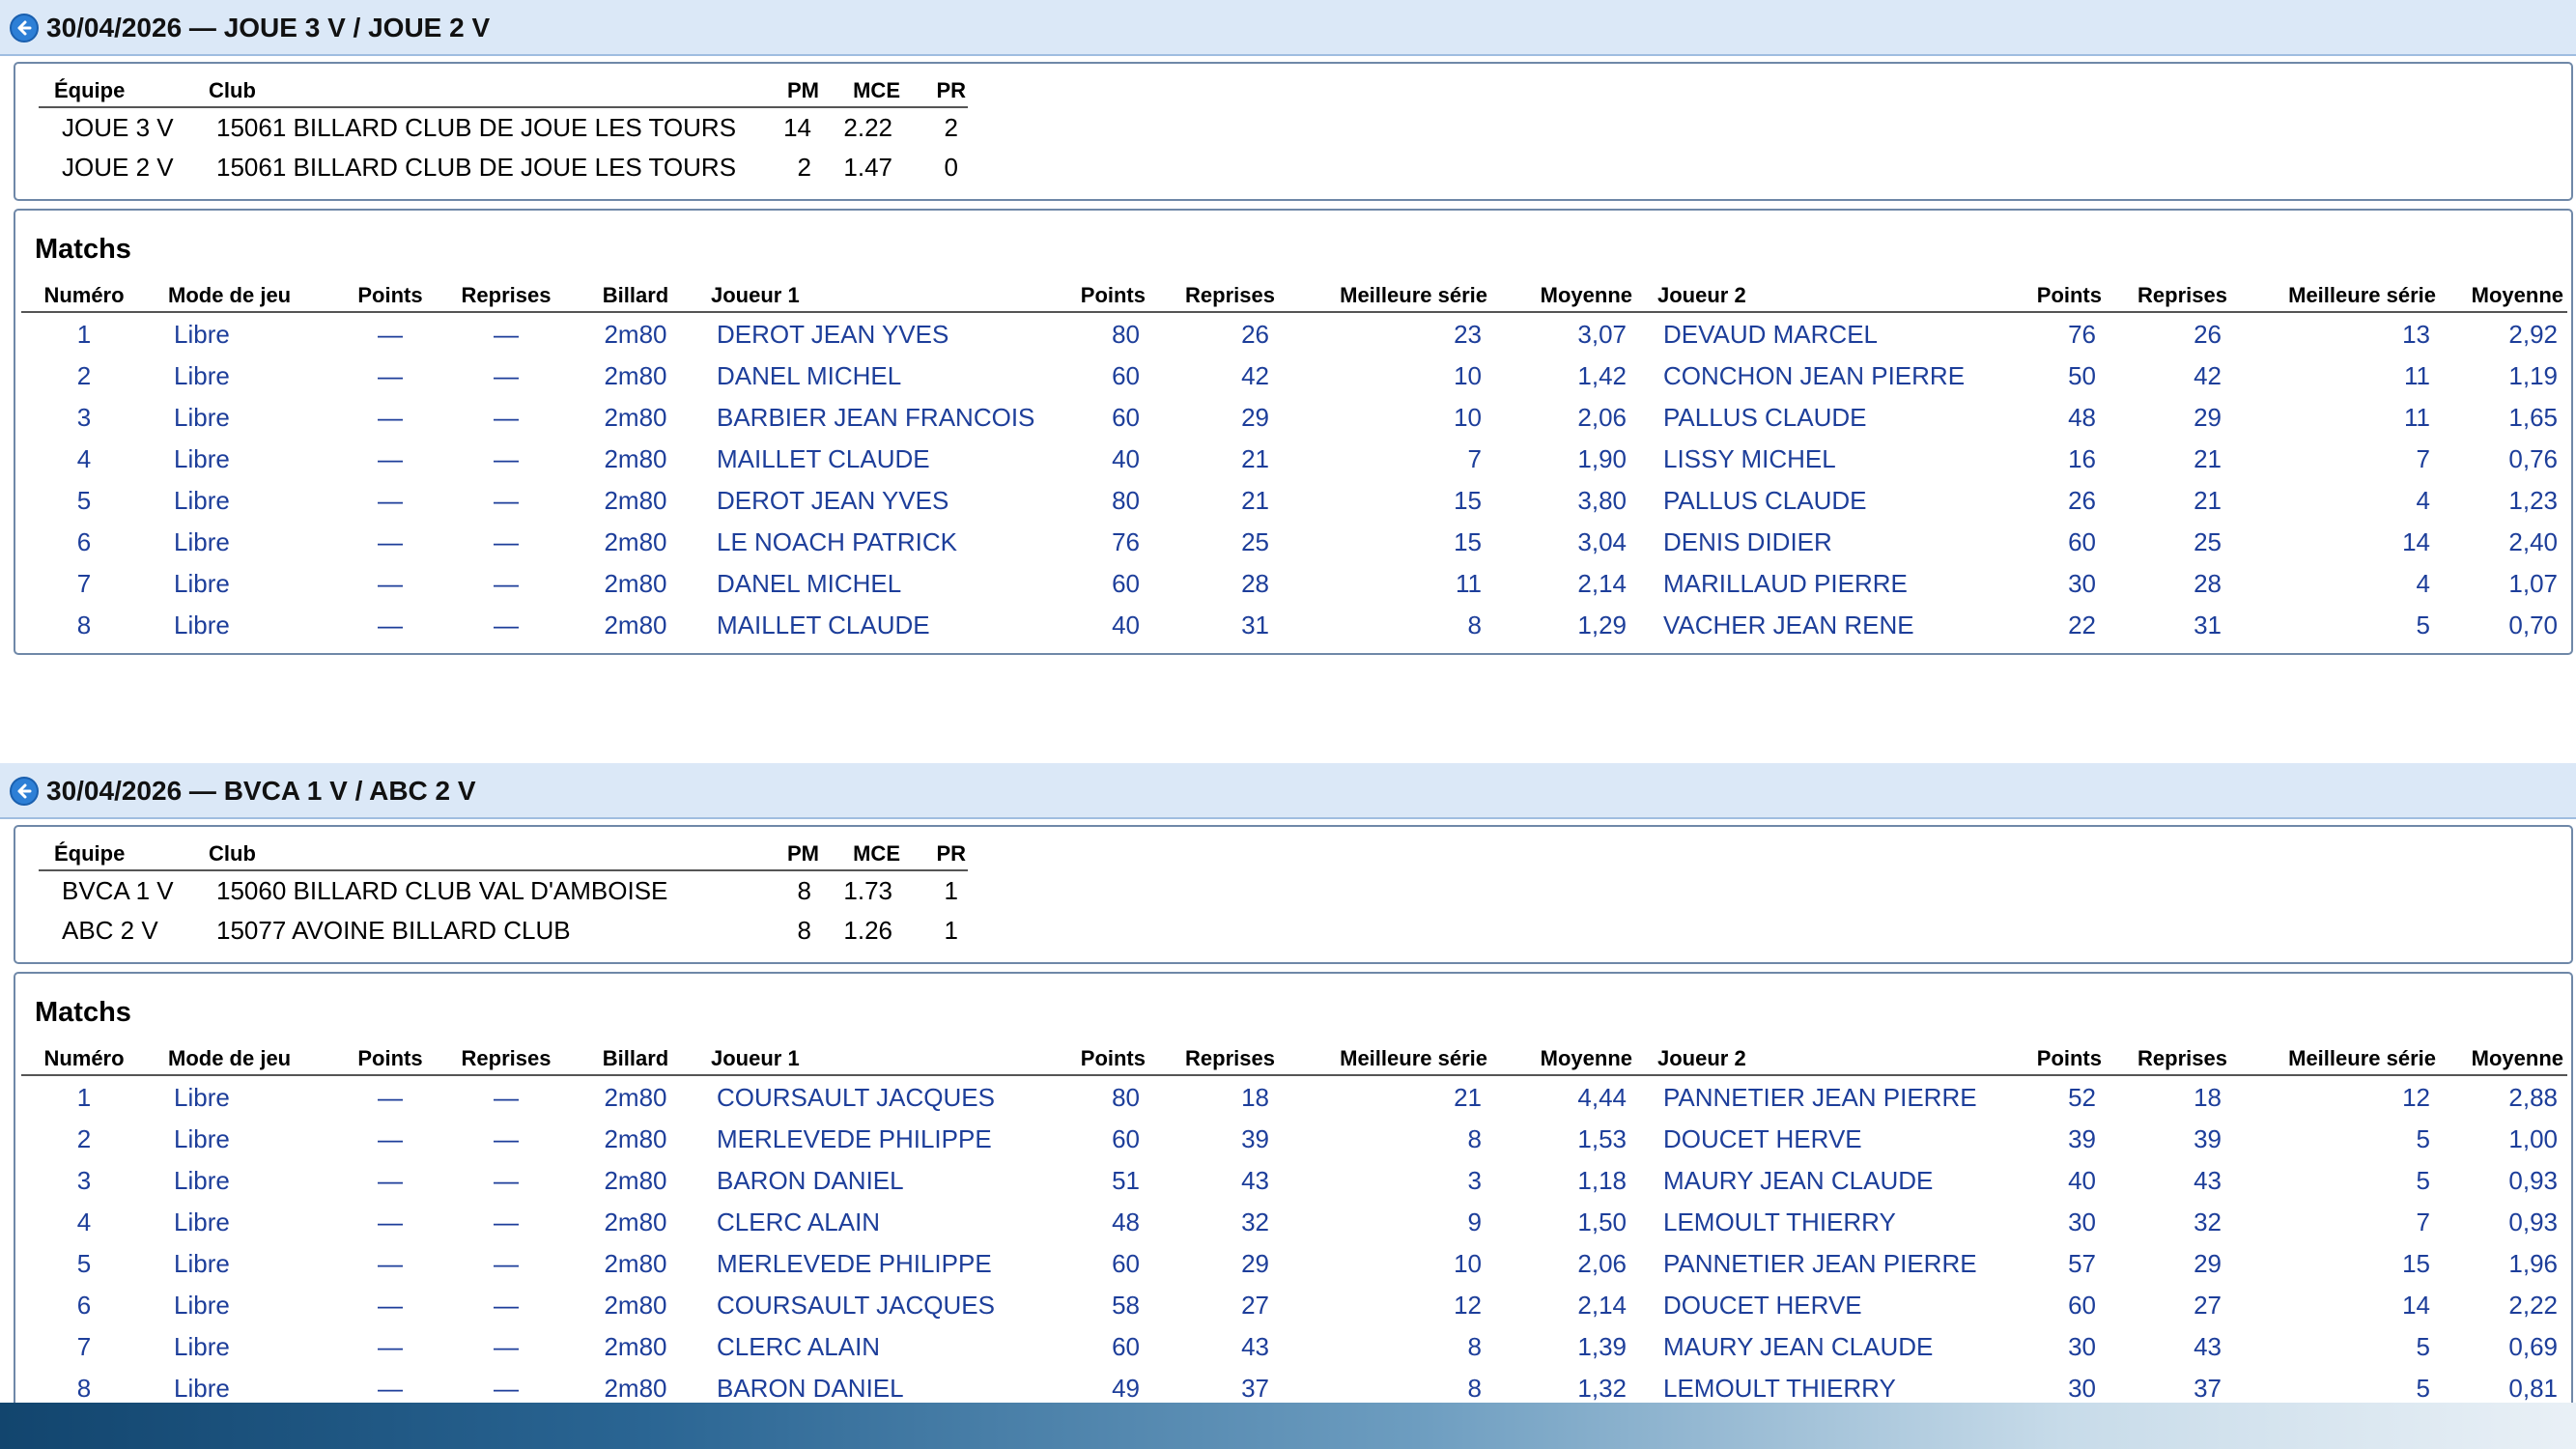 Image resolution: width=2576 pixels, height=1449 pixels. I want to click on match-serie1: 11, so click(1469, 583).